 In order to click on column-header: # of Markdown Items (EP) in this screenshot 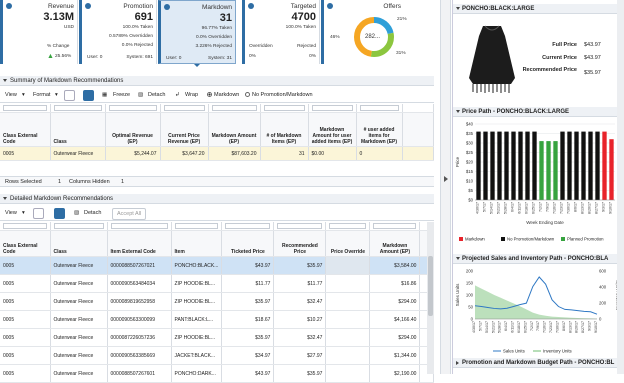, I will do `click(284, 129)`.